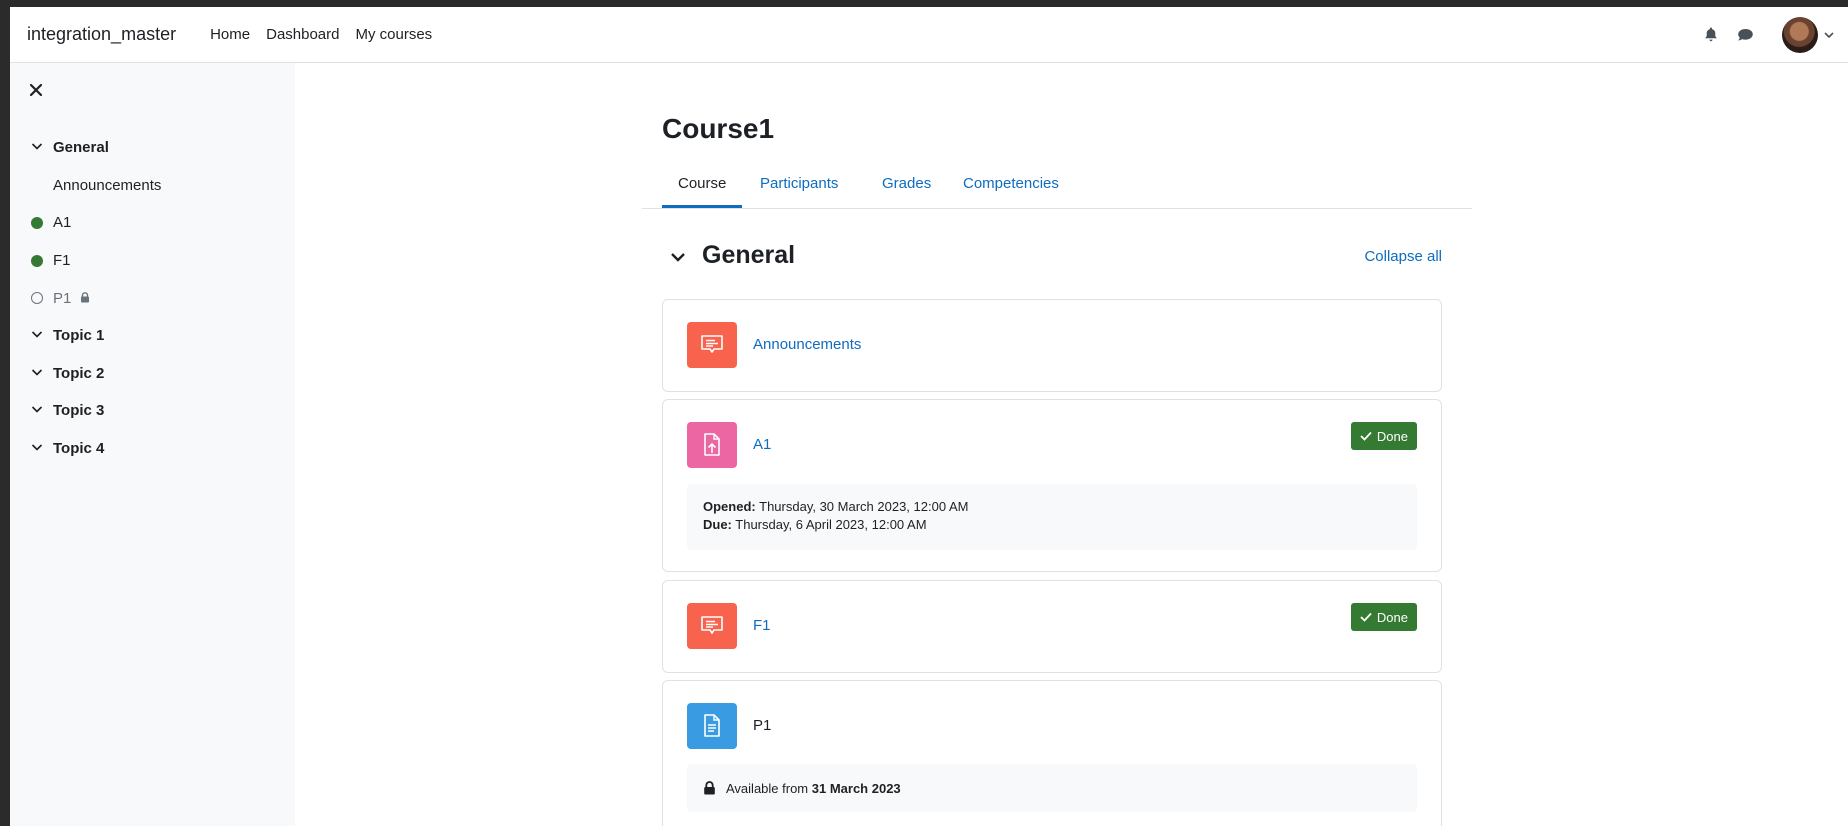  What do you see at coordinates (79, 336) in the screenshot?
I see `course-index-label: Topic 1` at bounding box center [79, 336].